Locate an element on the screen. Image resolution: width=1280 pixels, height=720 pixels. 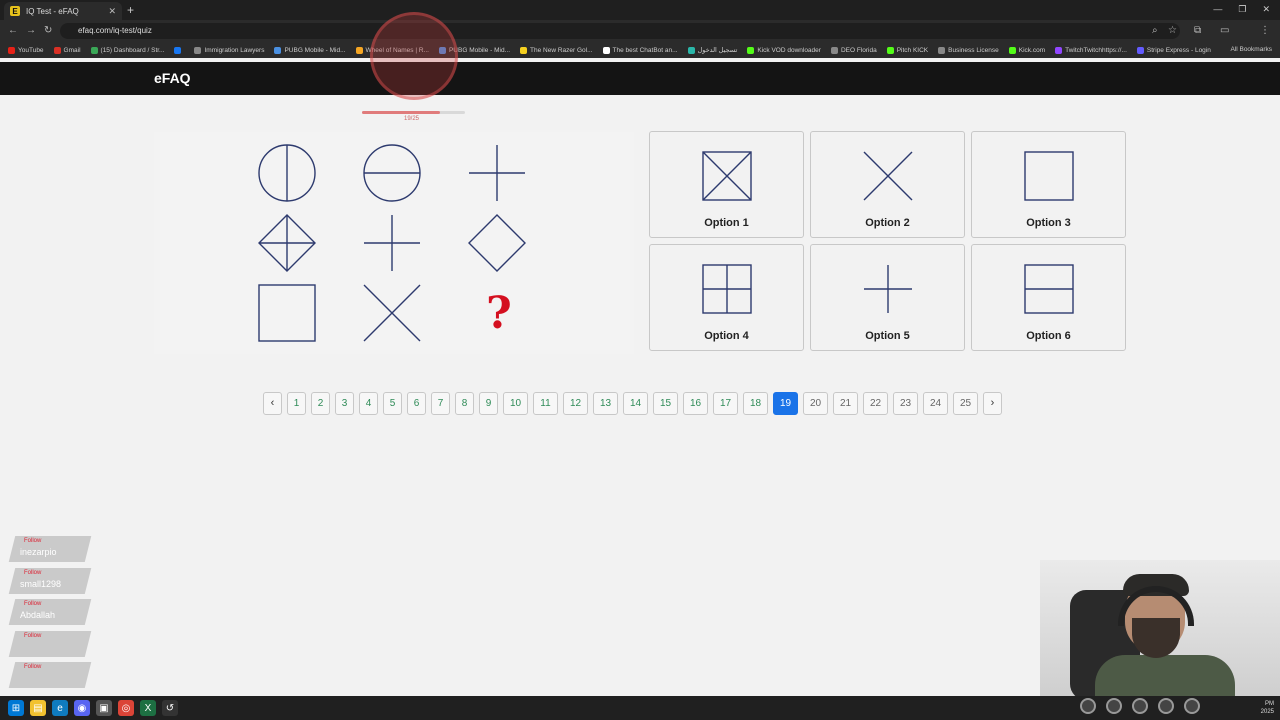
bookmark-item: Immigration Lawyers is located at coordinates (229, 50).